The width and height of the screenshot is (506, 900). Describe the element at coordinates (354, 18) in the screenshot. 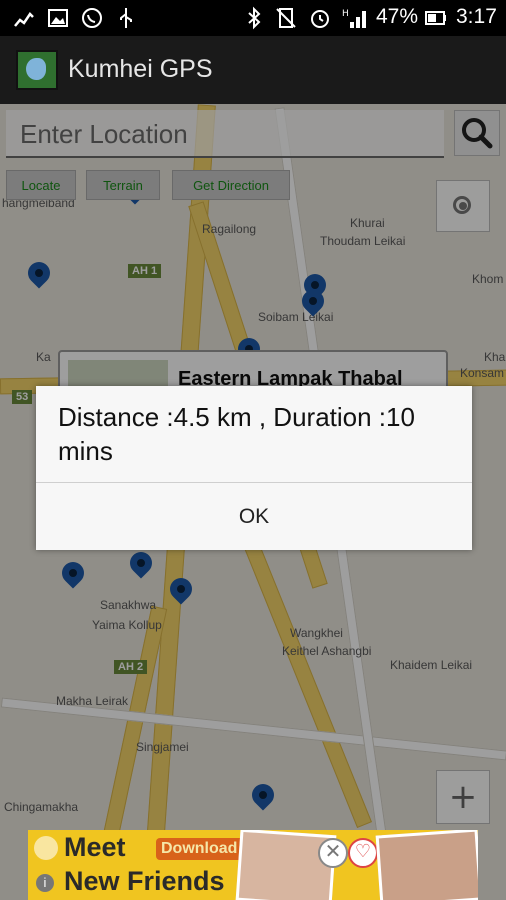

I see `network-h-icon: H` at that location.